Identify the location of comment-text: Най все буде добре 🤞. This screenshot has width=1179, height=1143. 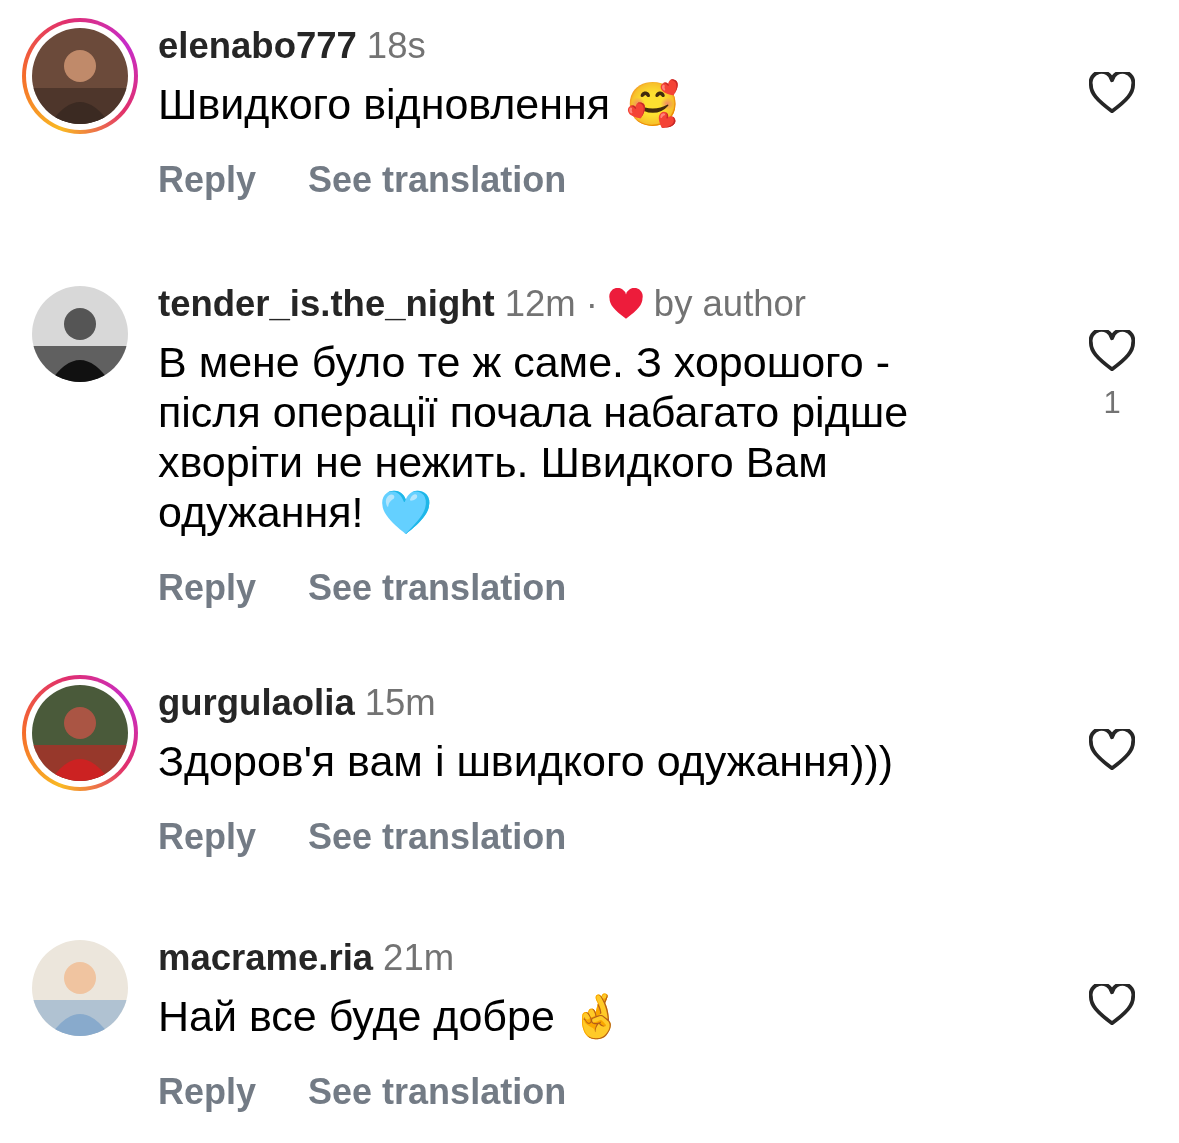
(392, 1016).